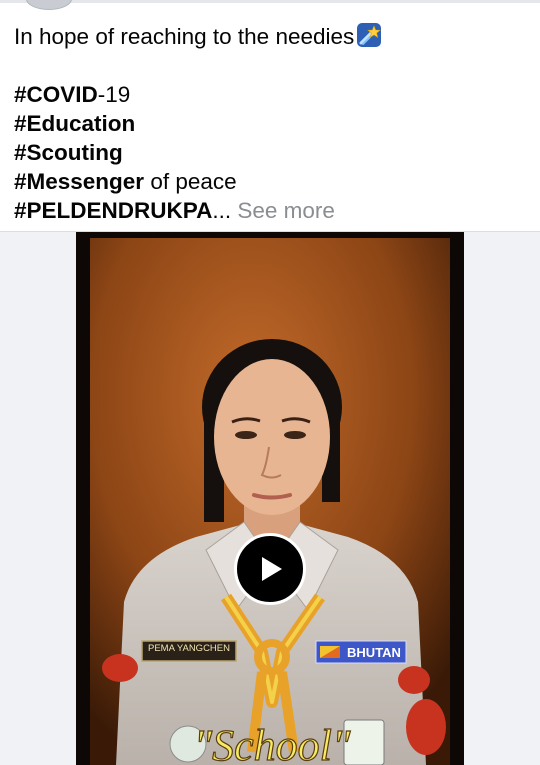 Image resolution: width=540 pixels, height=765 pixels. Describe the element at coordinates (184, 36) in the screenshot. I see `post-message: In hope of reaching to the needies` at that location.